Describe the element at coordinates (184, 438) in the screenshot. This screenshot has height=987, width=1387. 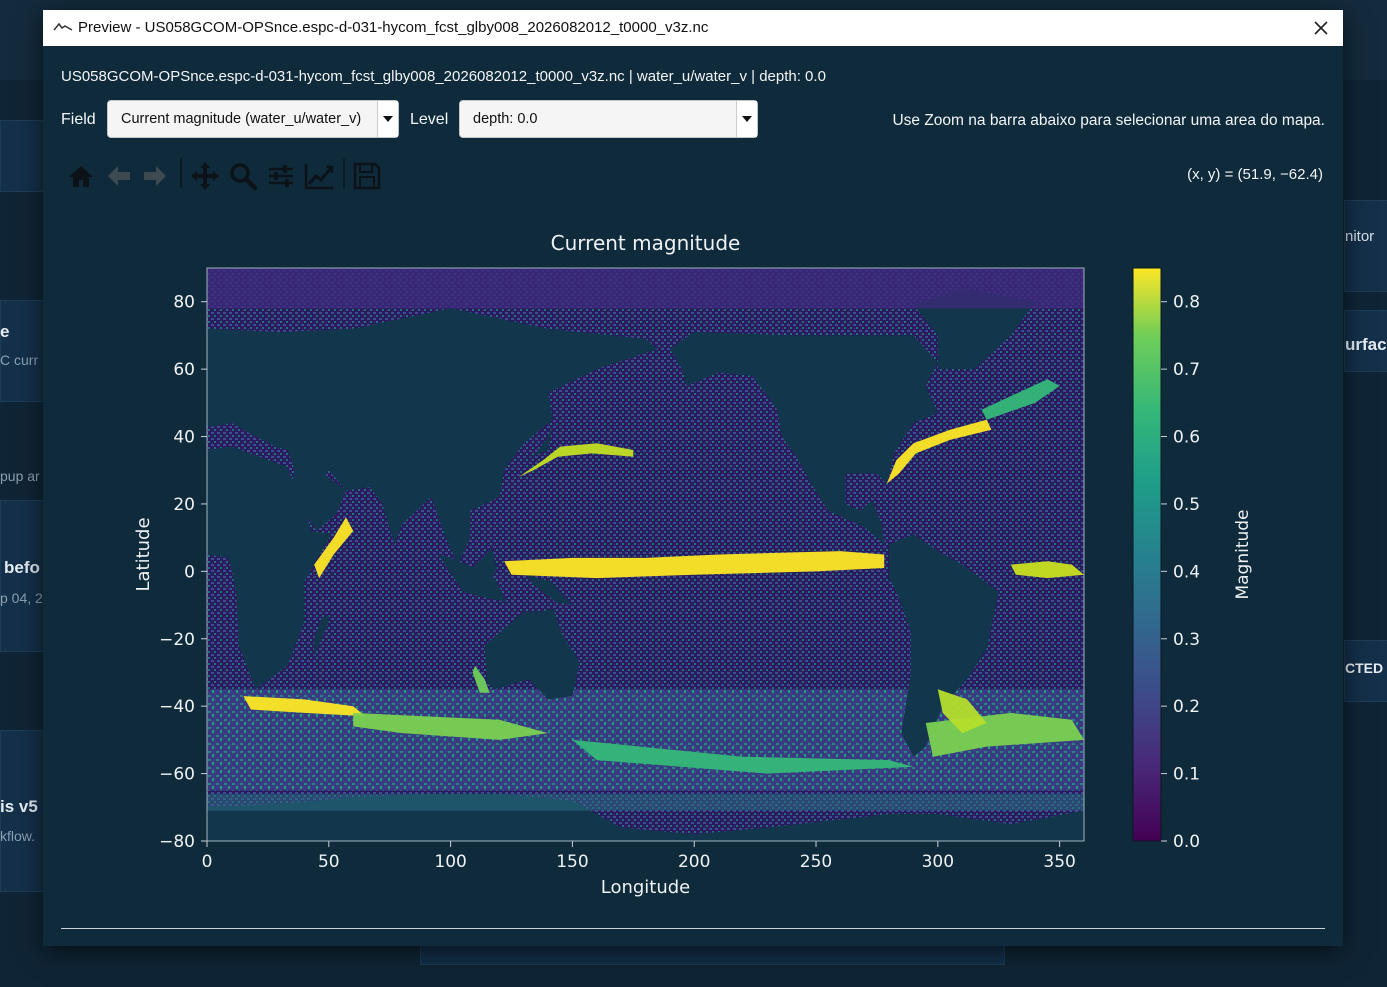
I see `y-tick-label: 40` at that location.